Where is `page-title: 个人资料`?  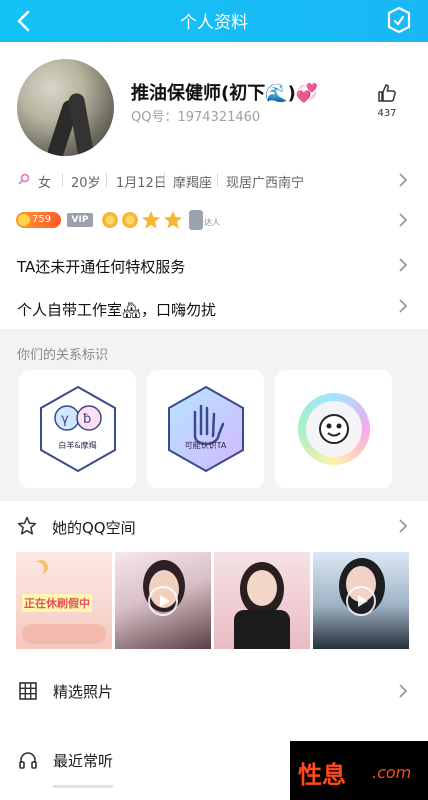
page-title: 个人资料 is located at coordinates (214, 23).